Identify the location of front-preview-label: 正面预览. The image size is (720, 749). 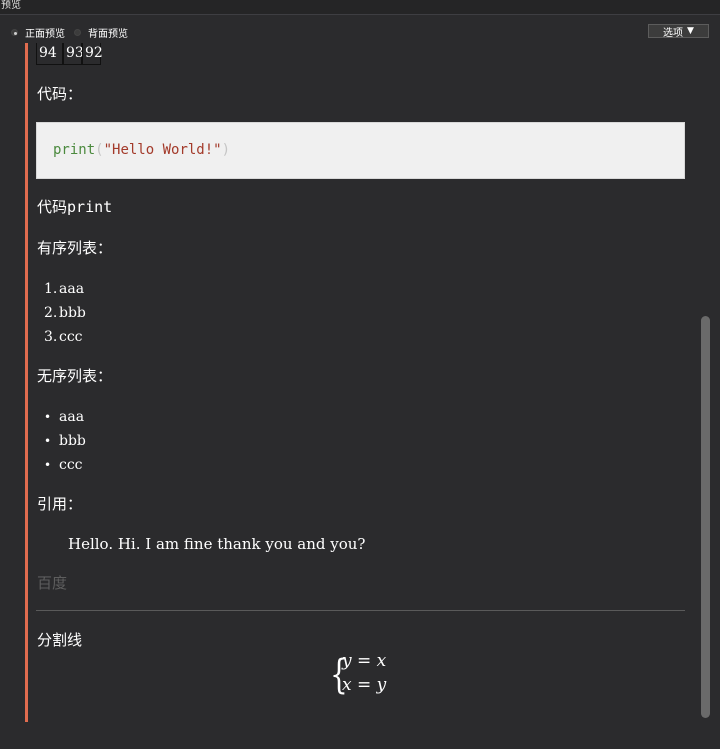
(45, 34).